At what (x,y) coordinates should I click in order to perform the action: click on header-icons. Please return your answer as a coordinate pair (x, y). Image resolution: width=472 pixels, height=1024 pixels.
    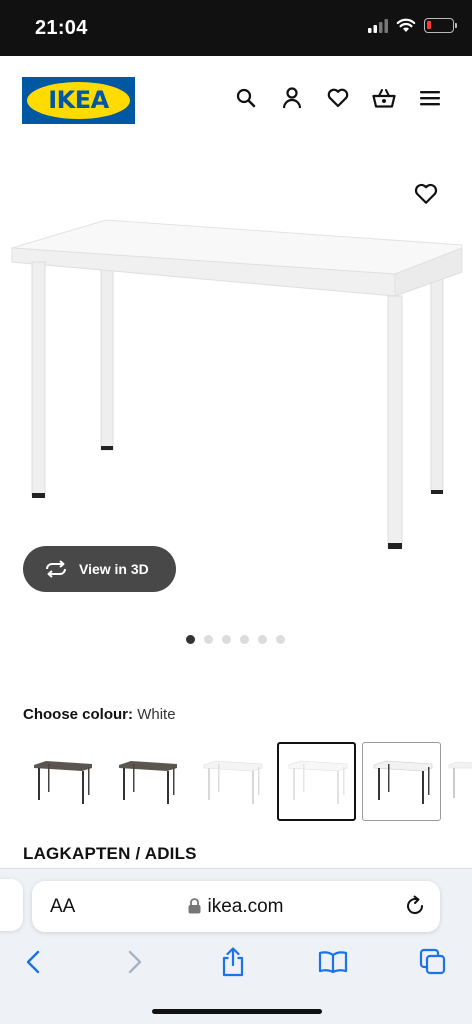
    Looking at the image, I should click on (338, 98).